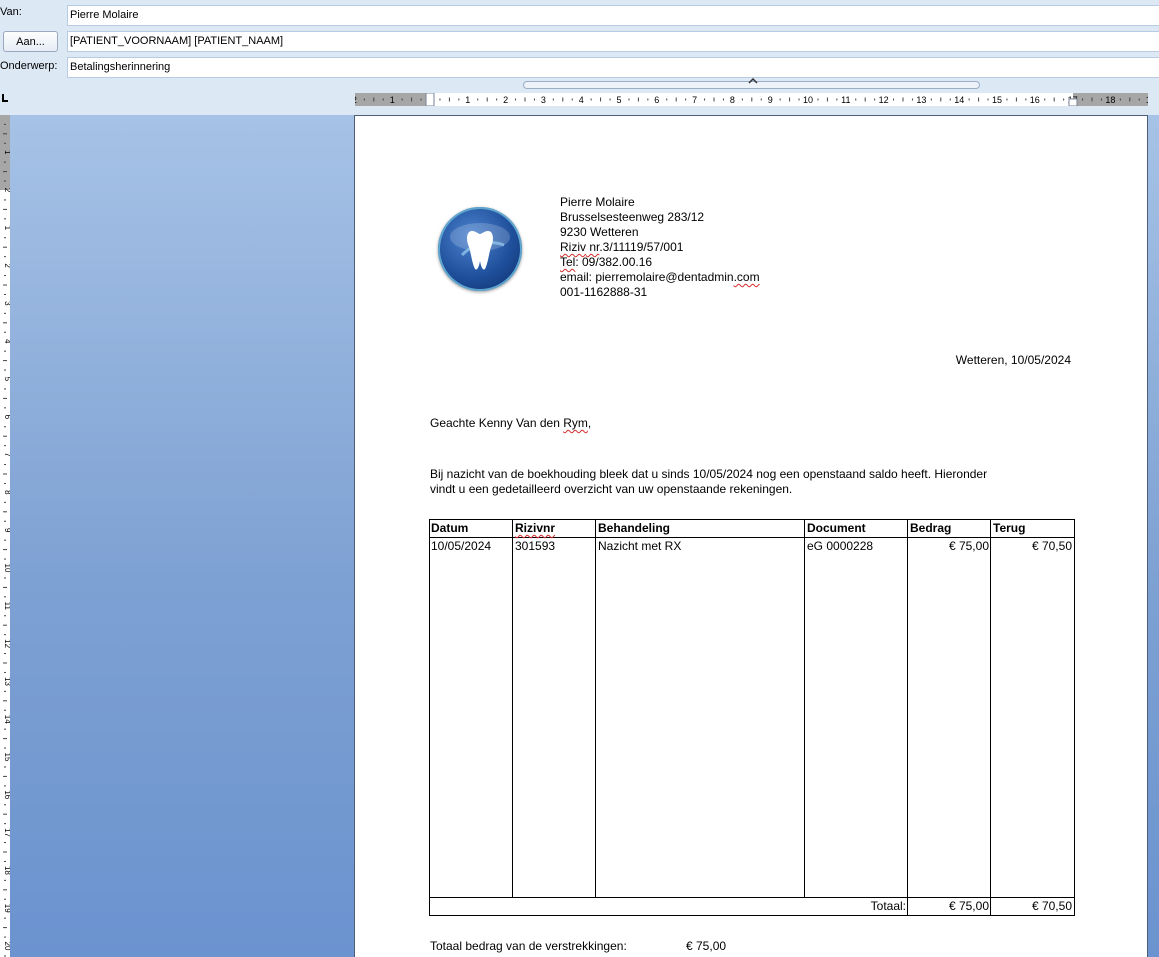 The width and height of the screenshot is (1159, 957). I want to click on cell-rizivnr: 301593, so click(535, 546).